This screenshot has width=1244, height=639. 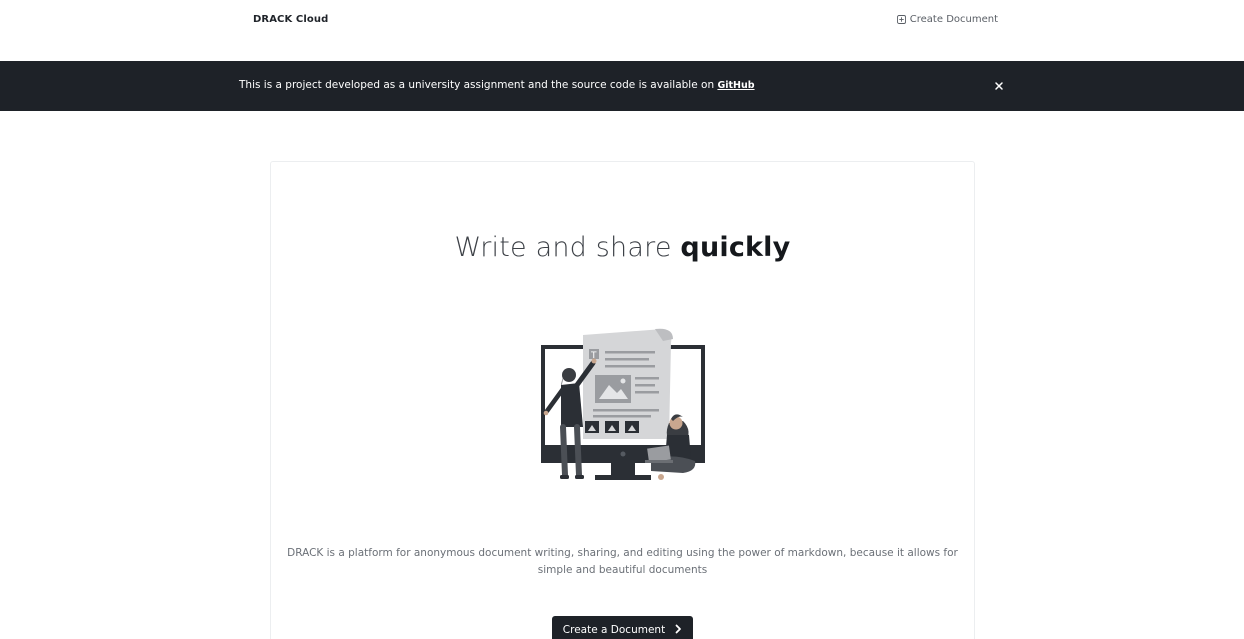 What do you see at coordinates (735, 247) in the screenshot?
I see `hero-title-bold: quickly` at bounding box center [735, 247].